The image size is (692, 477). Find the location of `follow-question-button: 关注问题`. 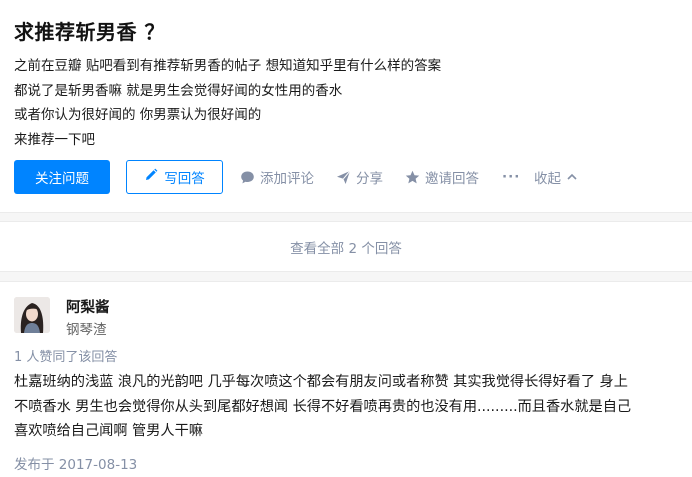

follow-question-button: 关注问题 is located at coordinates (62, 177).